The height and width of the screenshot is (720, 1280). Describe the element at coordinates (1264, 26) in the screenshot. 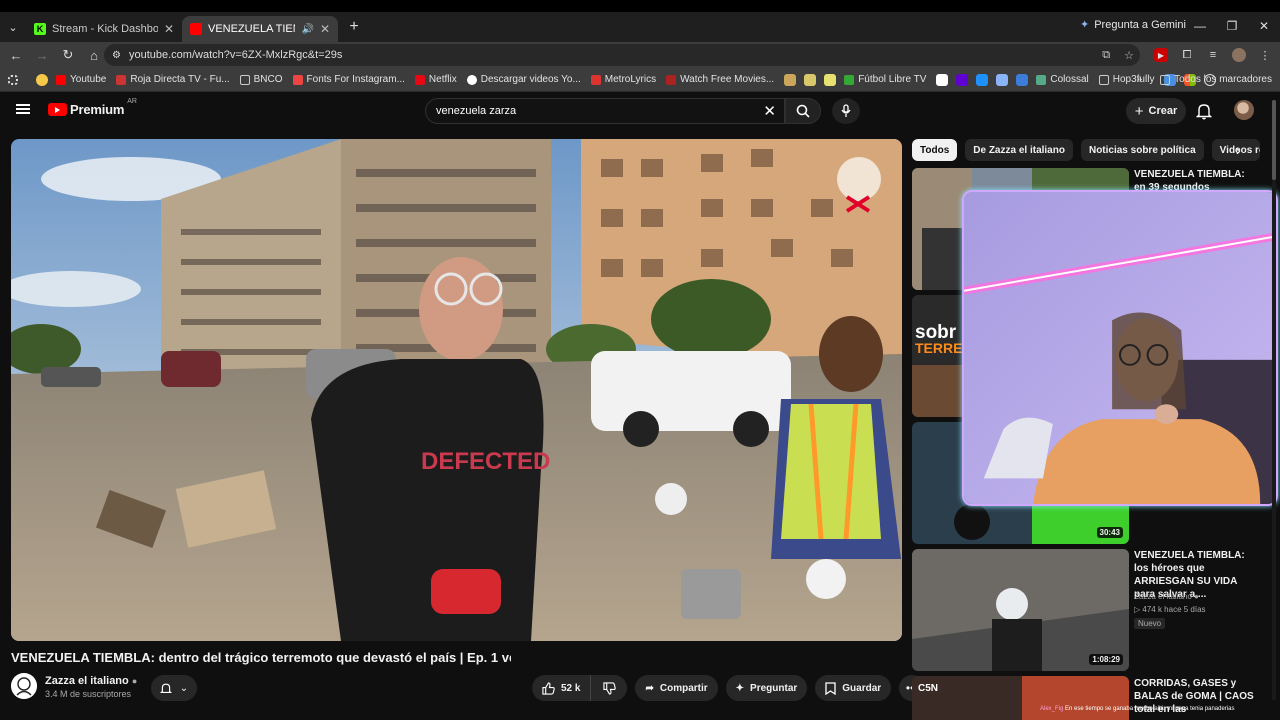

I see `close-window-button: ✕` at that location.